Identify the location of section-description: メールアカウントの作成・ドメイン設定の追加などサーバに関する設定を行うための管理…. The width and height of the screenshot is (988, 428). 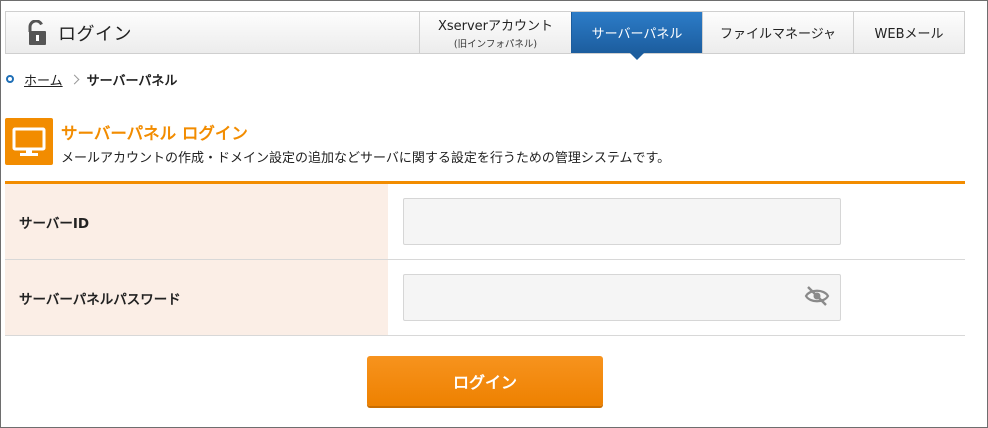
(366, 158).